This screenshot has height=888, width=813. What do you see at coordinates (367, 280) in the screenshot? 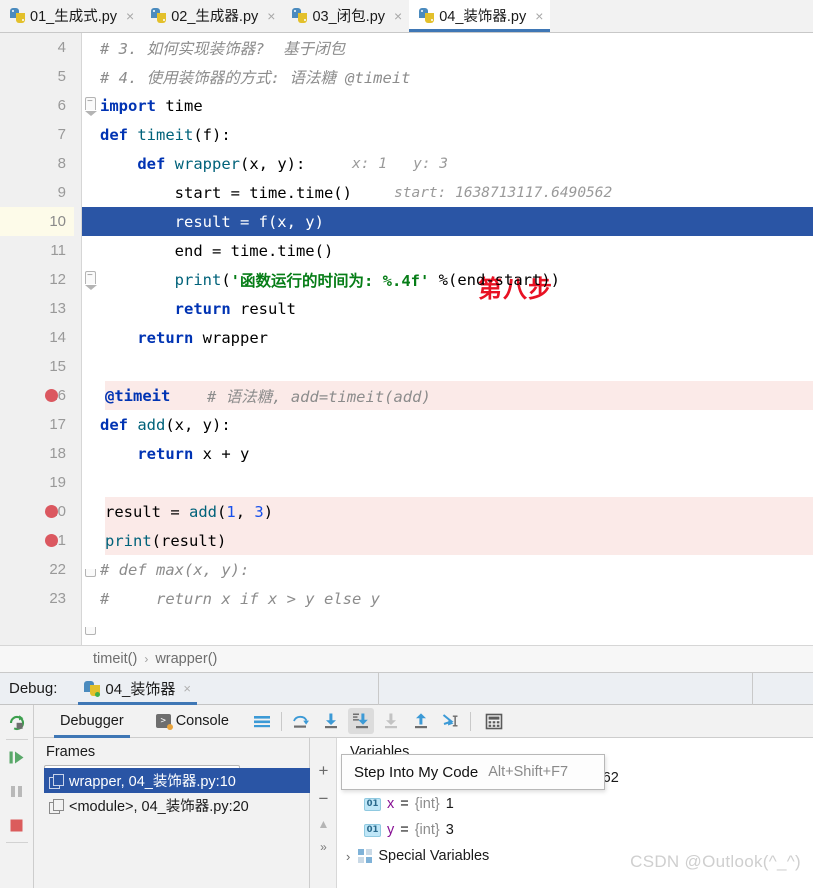
I see `line-text: print('函数运行的时间为: %.4f' %(end-start))` at bounding box center [367, 280].